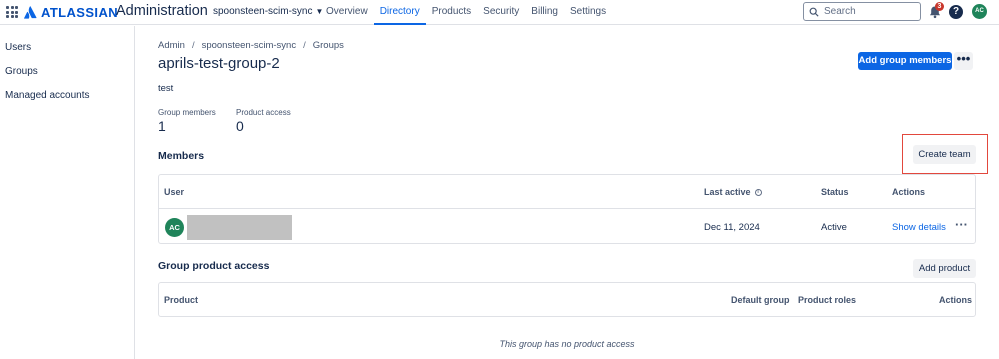 This screenshot has height=359, width=999. What do you see at coordinates (905, 61) in the screenshot?
I see `add-group-members-button: Add group members` at bounding box center [905, 61].